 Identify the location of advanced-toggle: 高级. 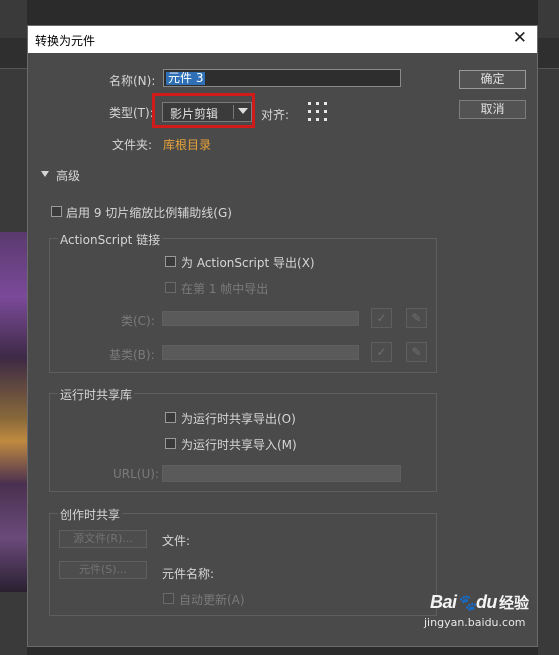
(68, 175).